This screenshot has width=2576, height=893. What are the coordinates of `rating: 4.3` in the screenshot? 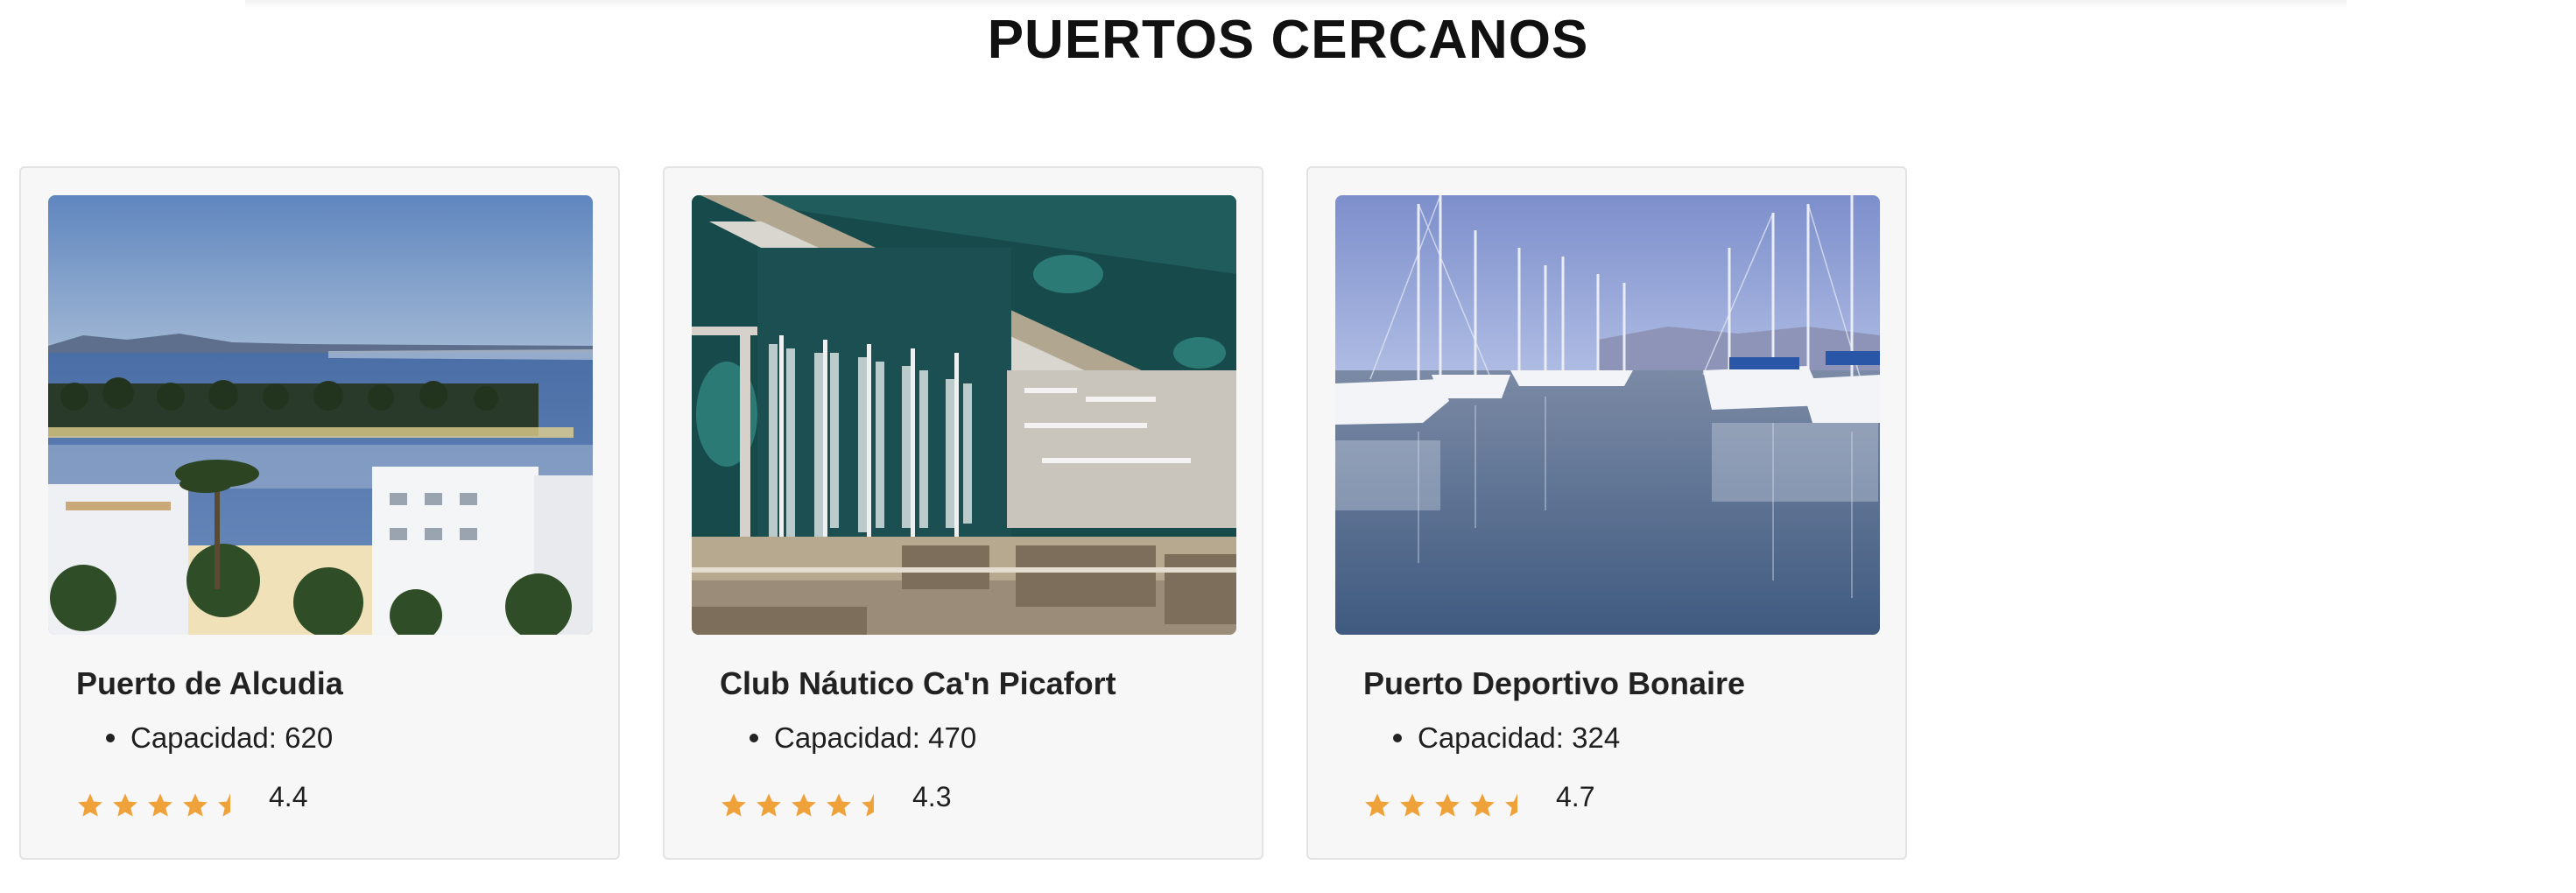 It's located at (835, 800).